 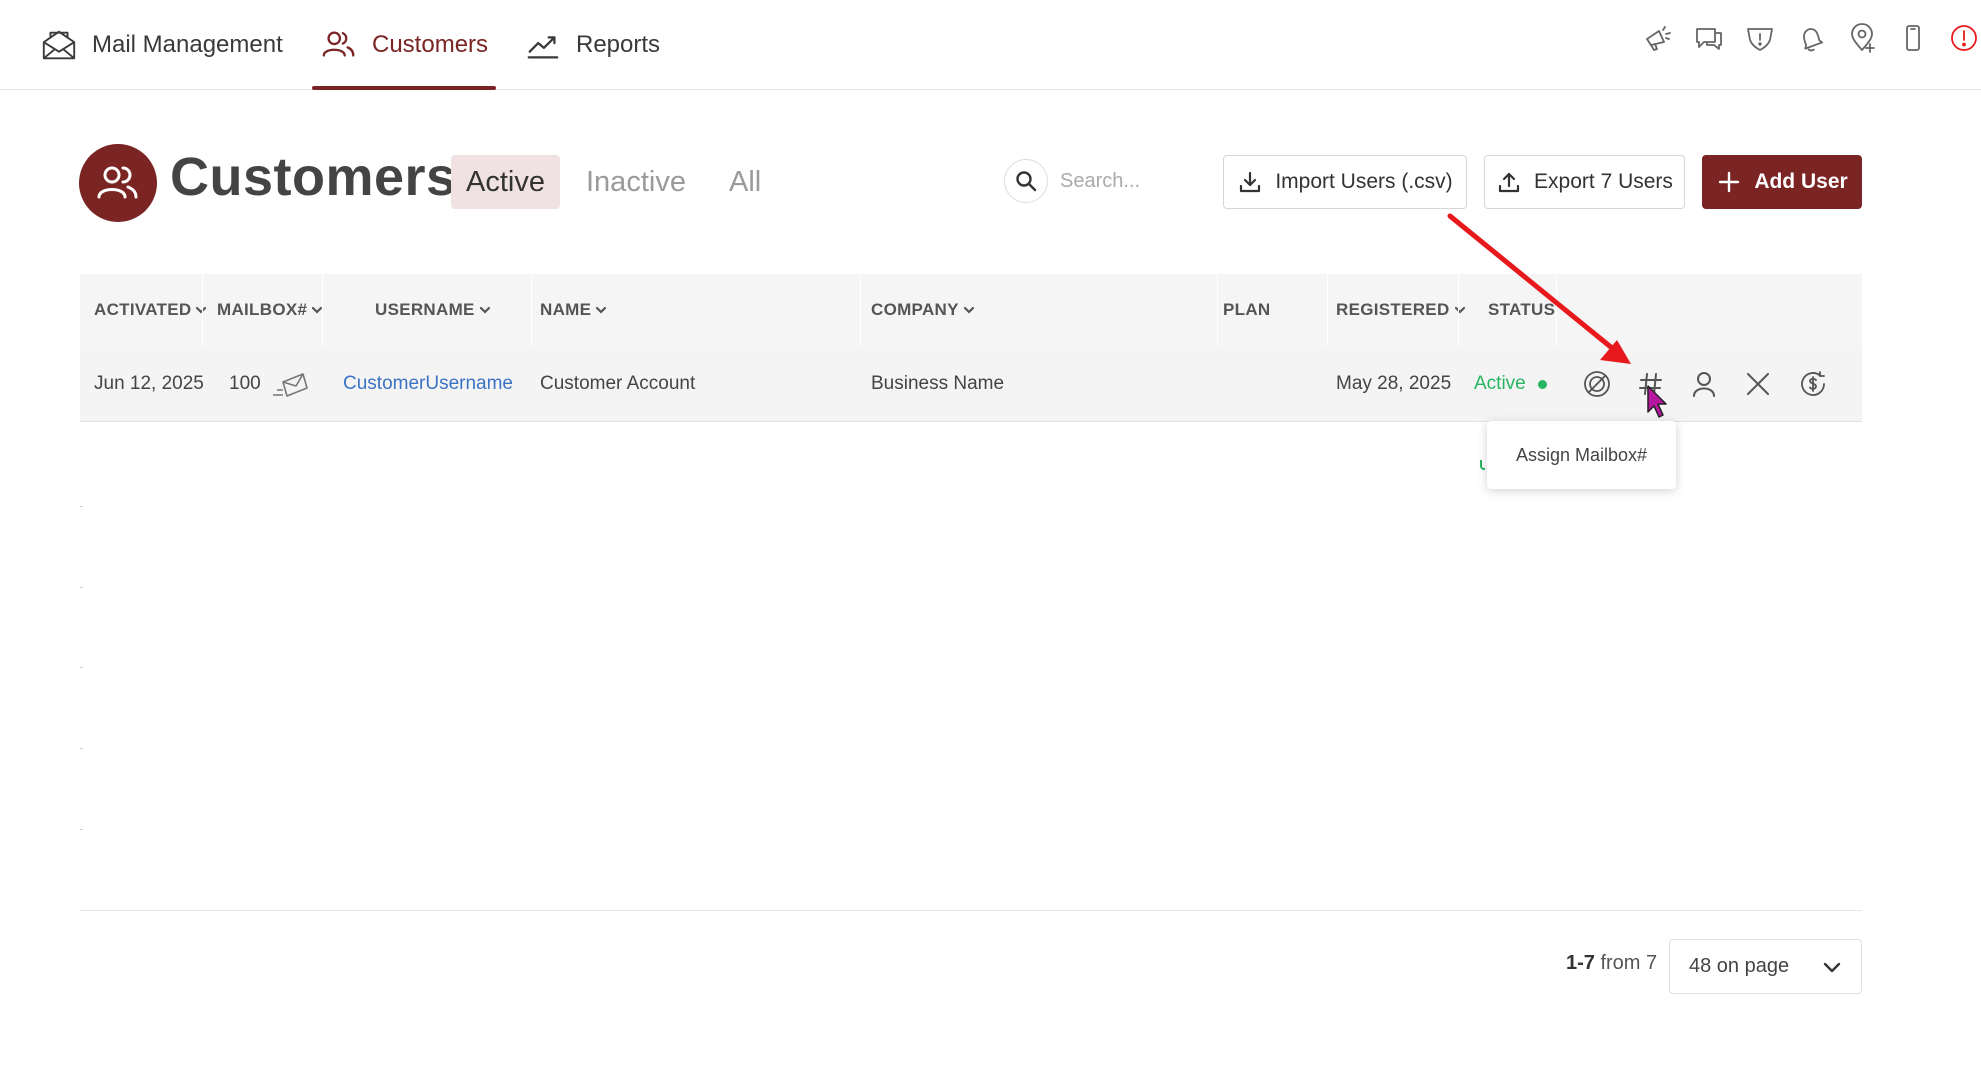 I want to click on nav-reports: Reports, so click(x=592, y=45).